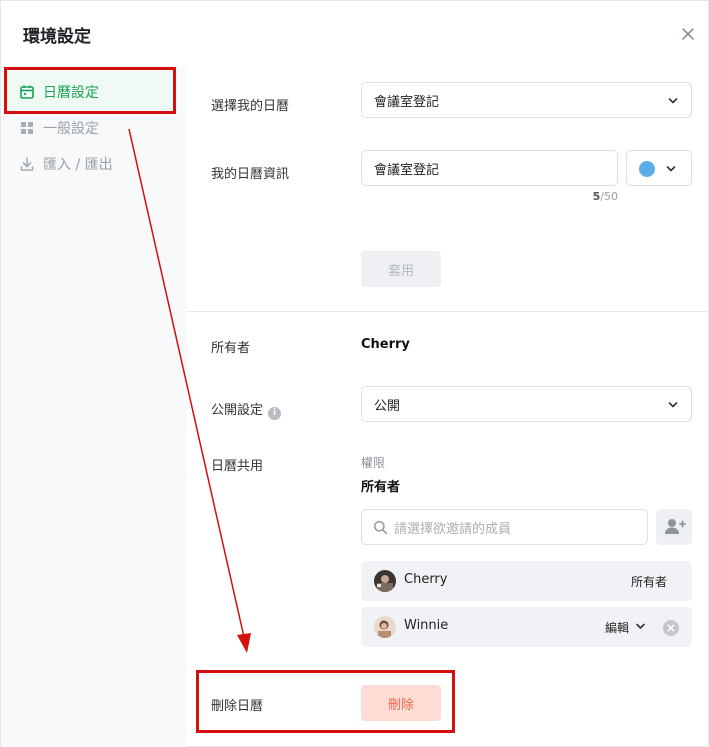 Image resolution: width=709 pixels, height=747 pixels. What do you see at coordinates (380, 527) in the screenshot?
I see `search-icon` at bounding box center [380, 527].